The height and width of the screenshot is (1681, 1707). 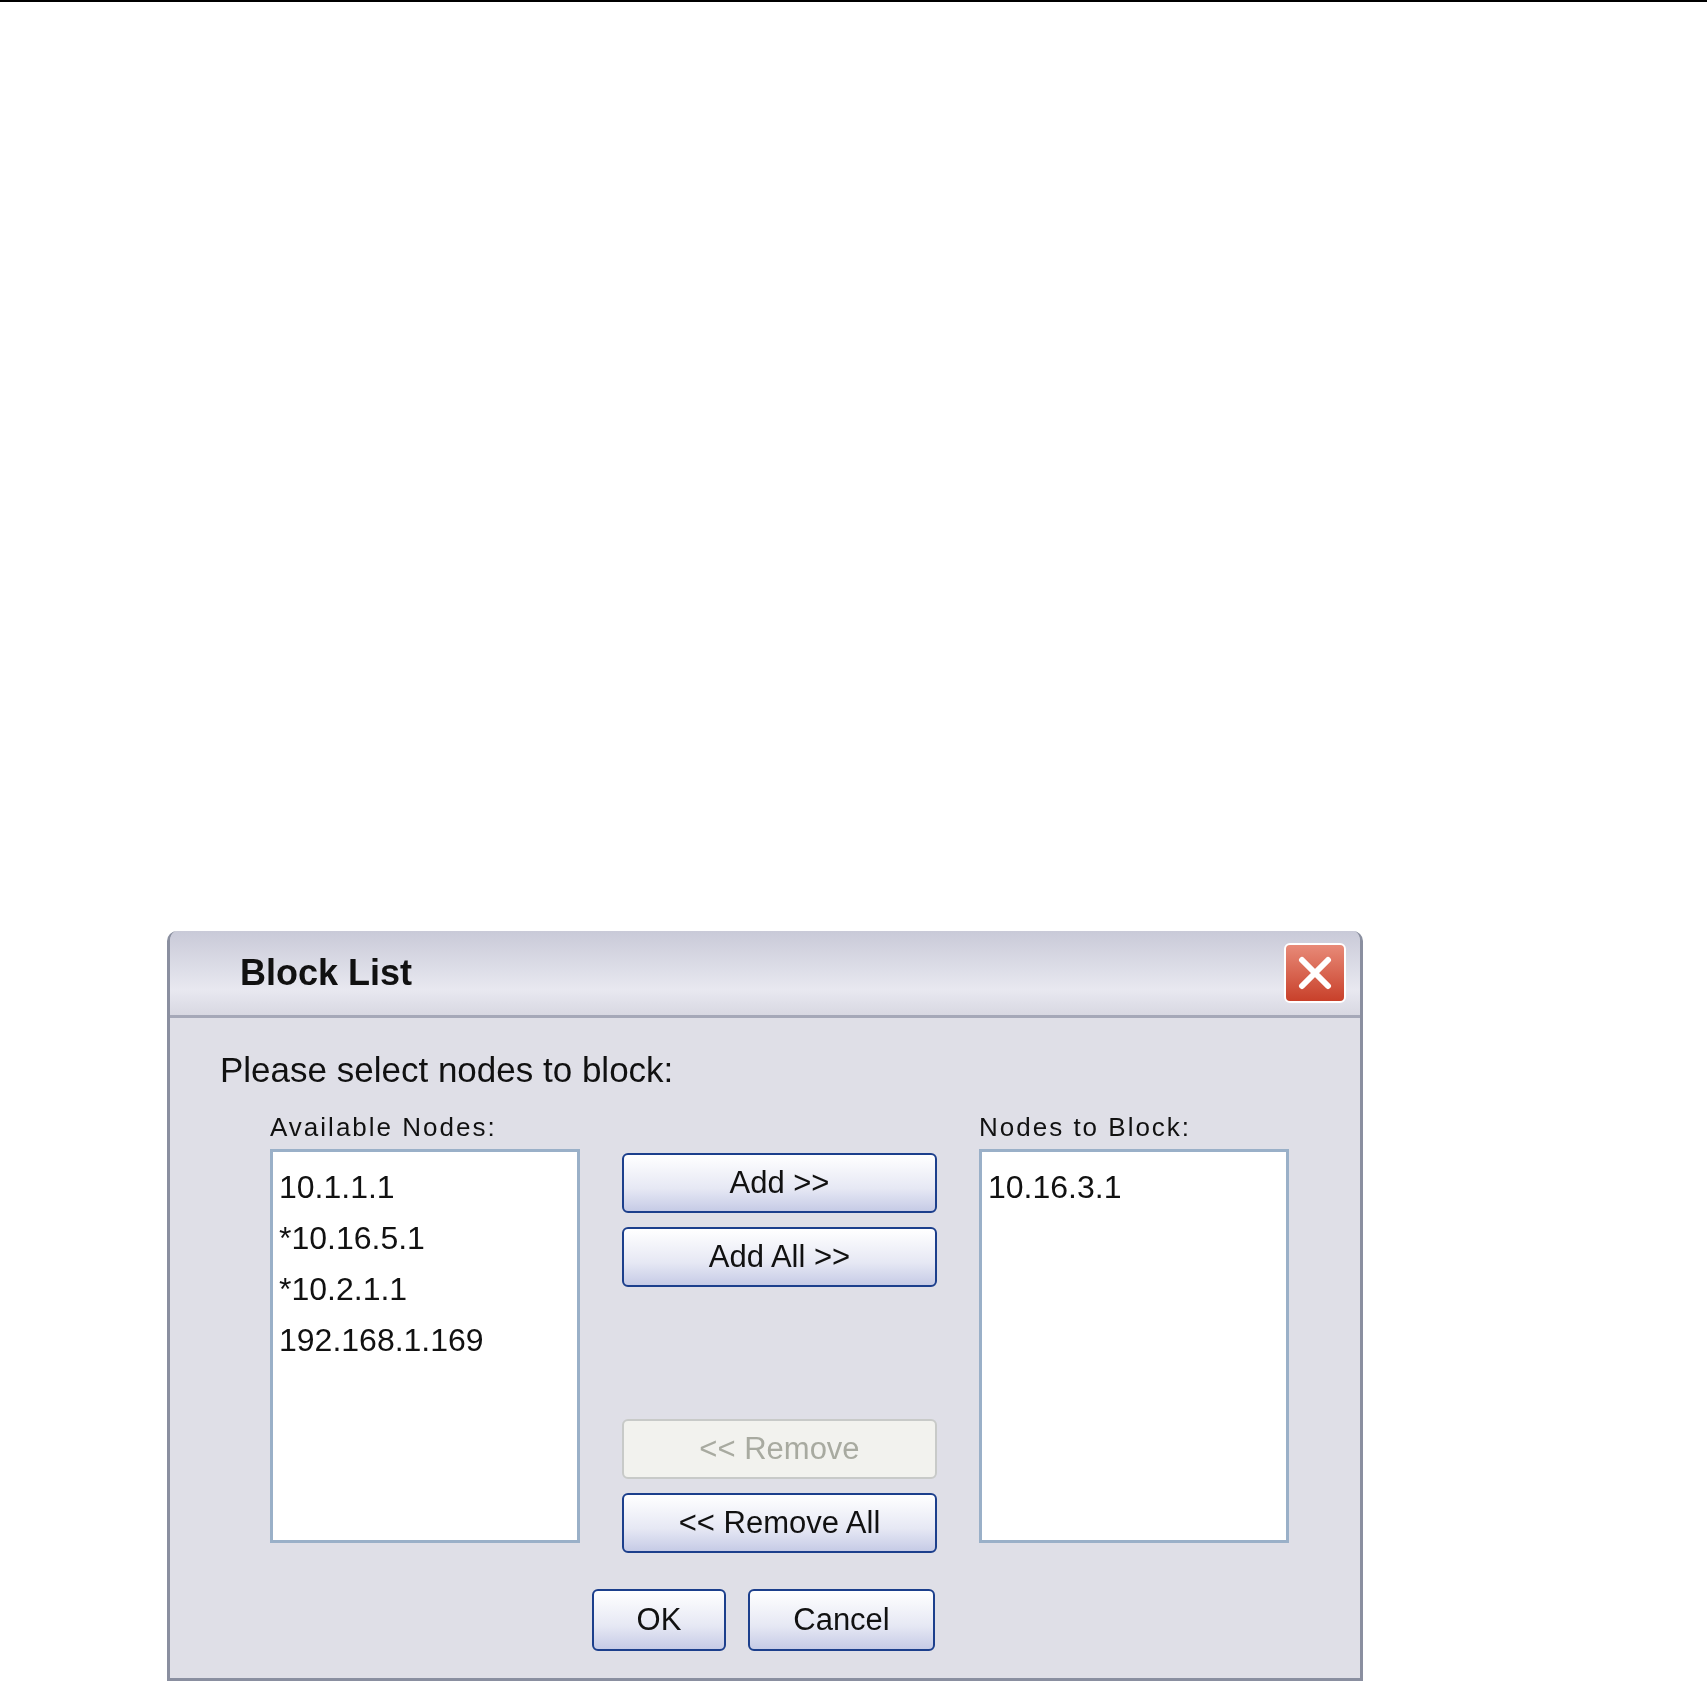 I want to click on list-label: Available Nodes:, so click(x=384, y=1127).